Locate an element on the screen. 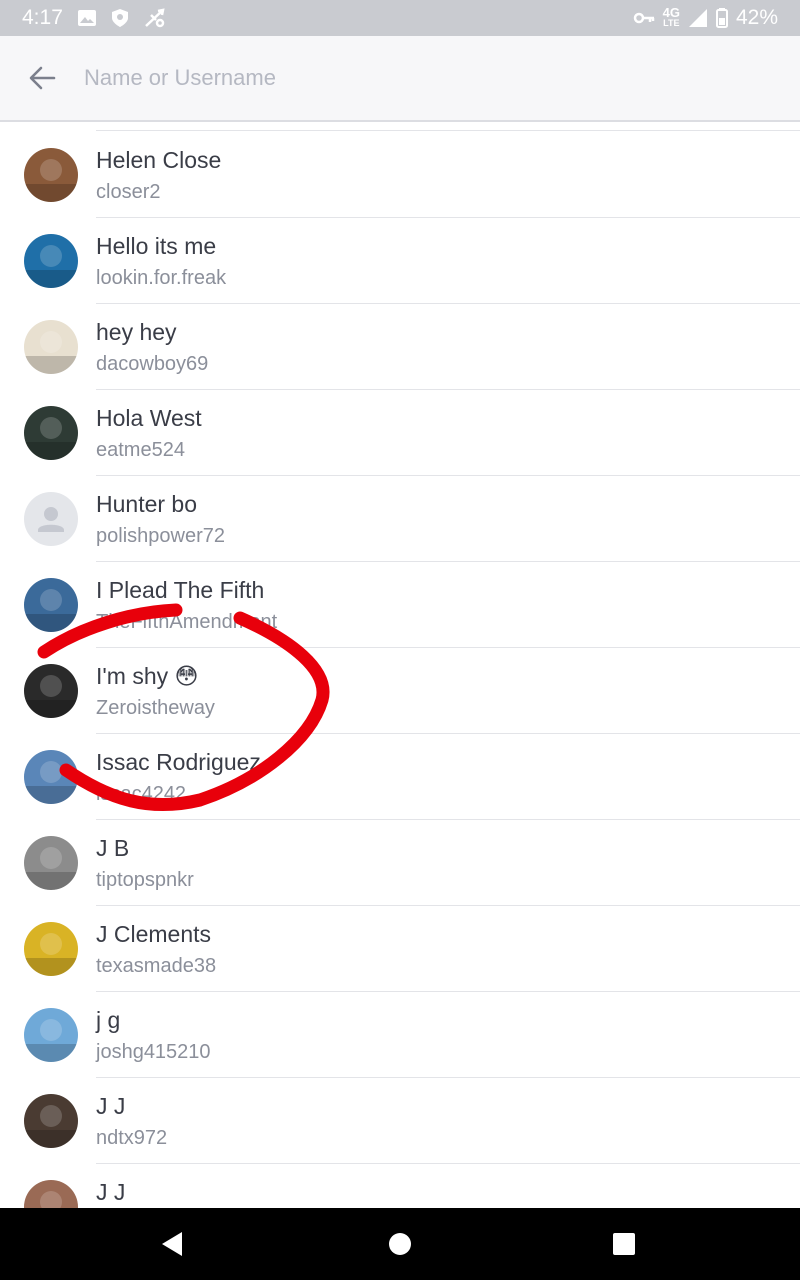  back-nav-button is located at coordinates (172, 1244).